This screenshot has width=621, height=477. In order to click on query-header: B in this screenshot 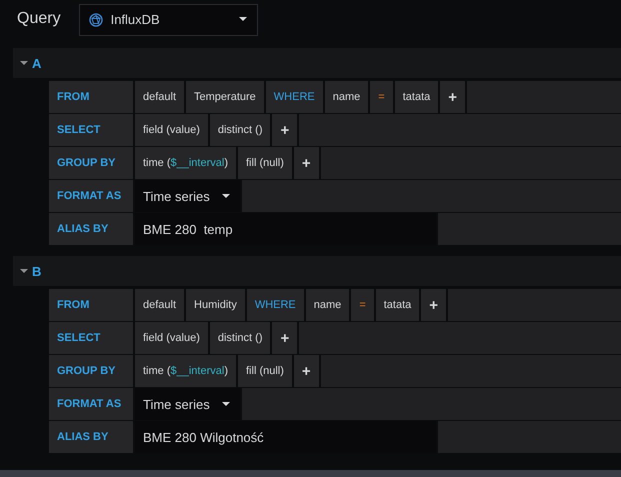, I will do `click(317, 271)`.